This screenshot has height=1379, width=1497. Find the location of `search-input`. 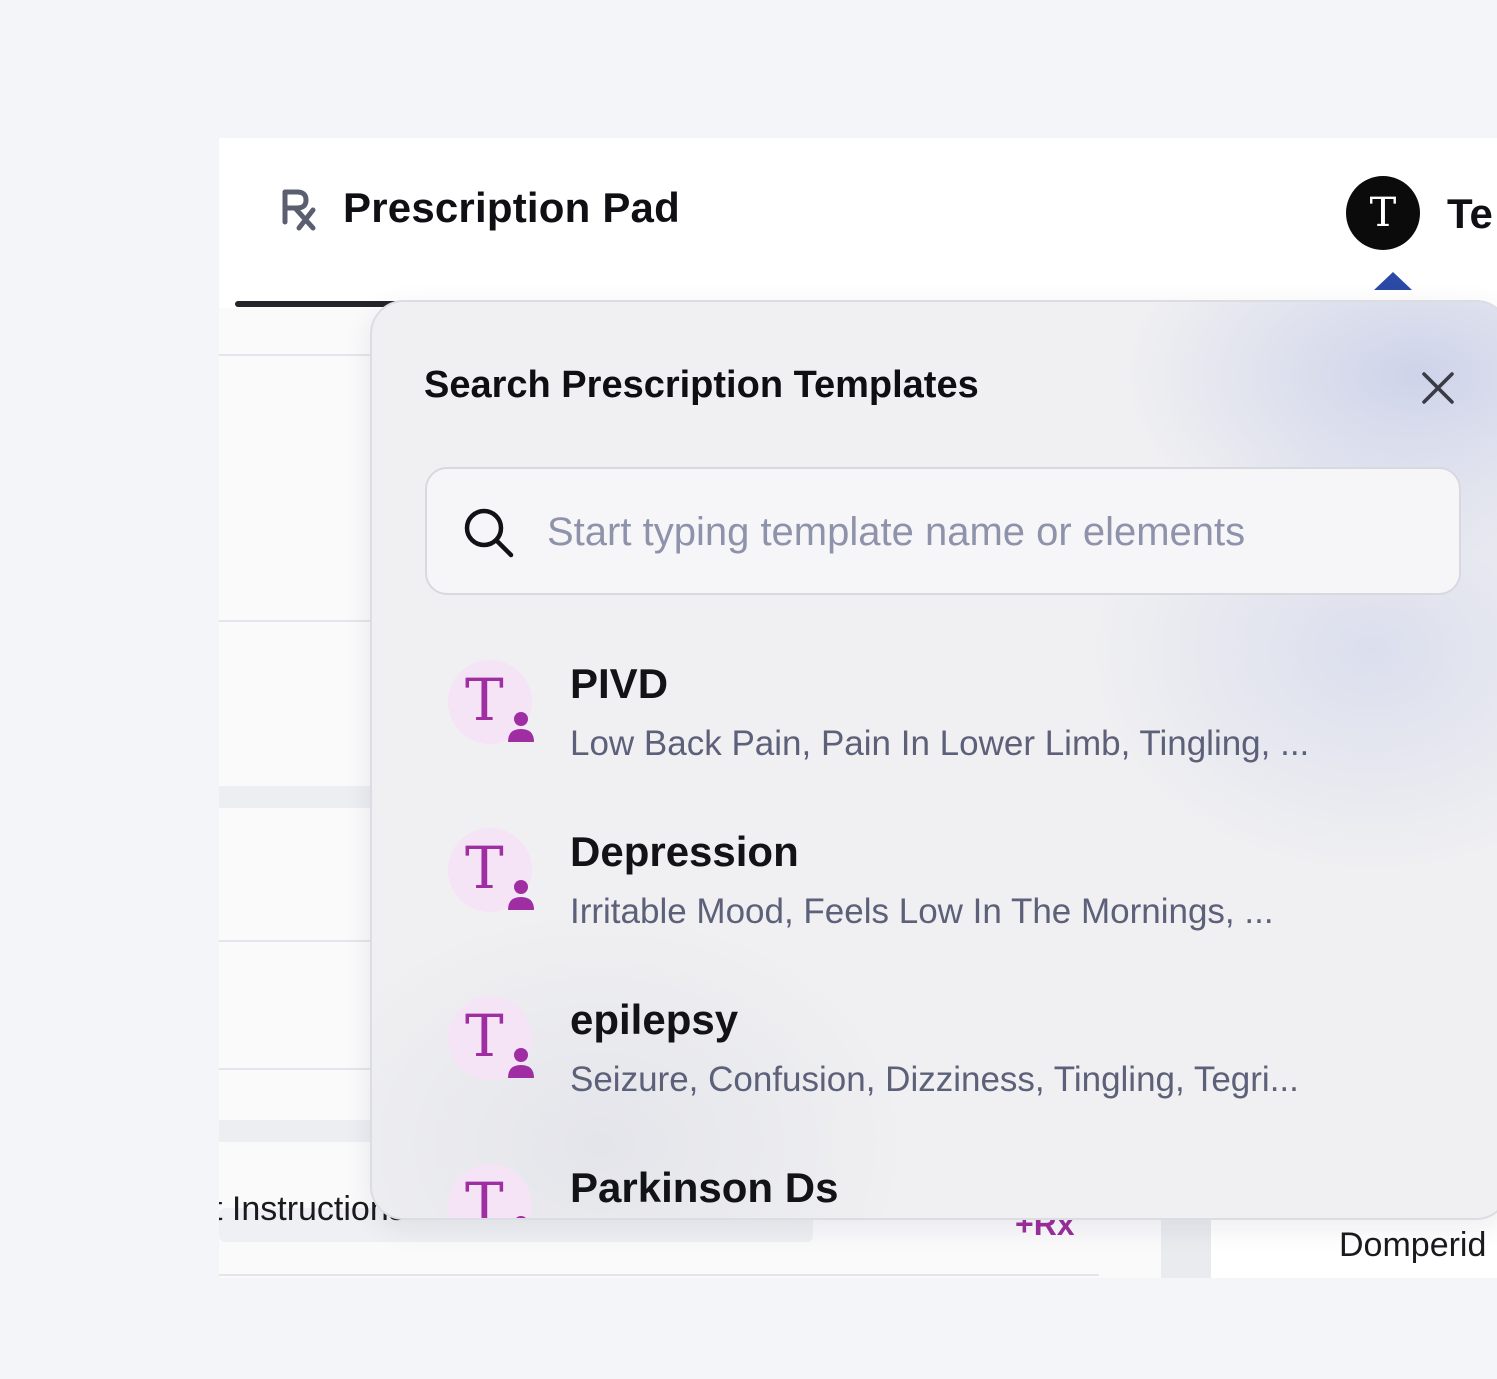

search-input is located at coordinates (987, 532).